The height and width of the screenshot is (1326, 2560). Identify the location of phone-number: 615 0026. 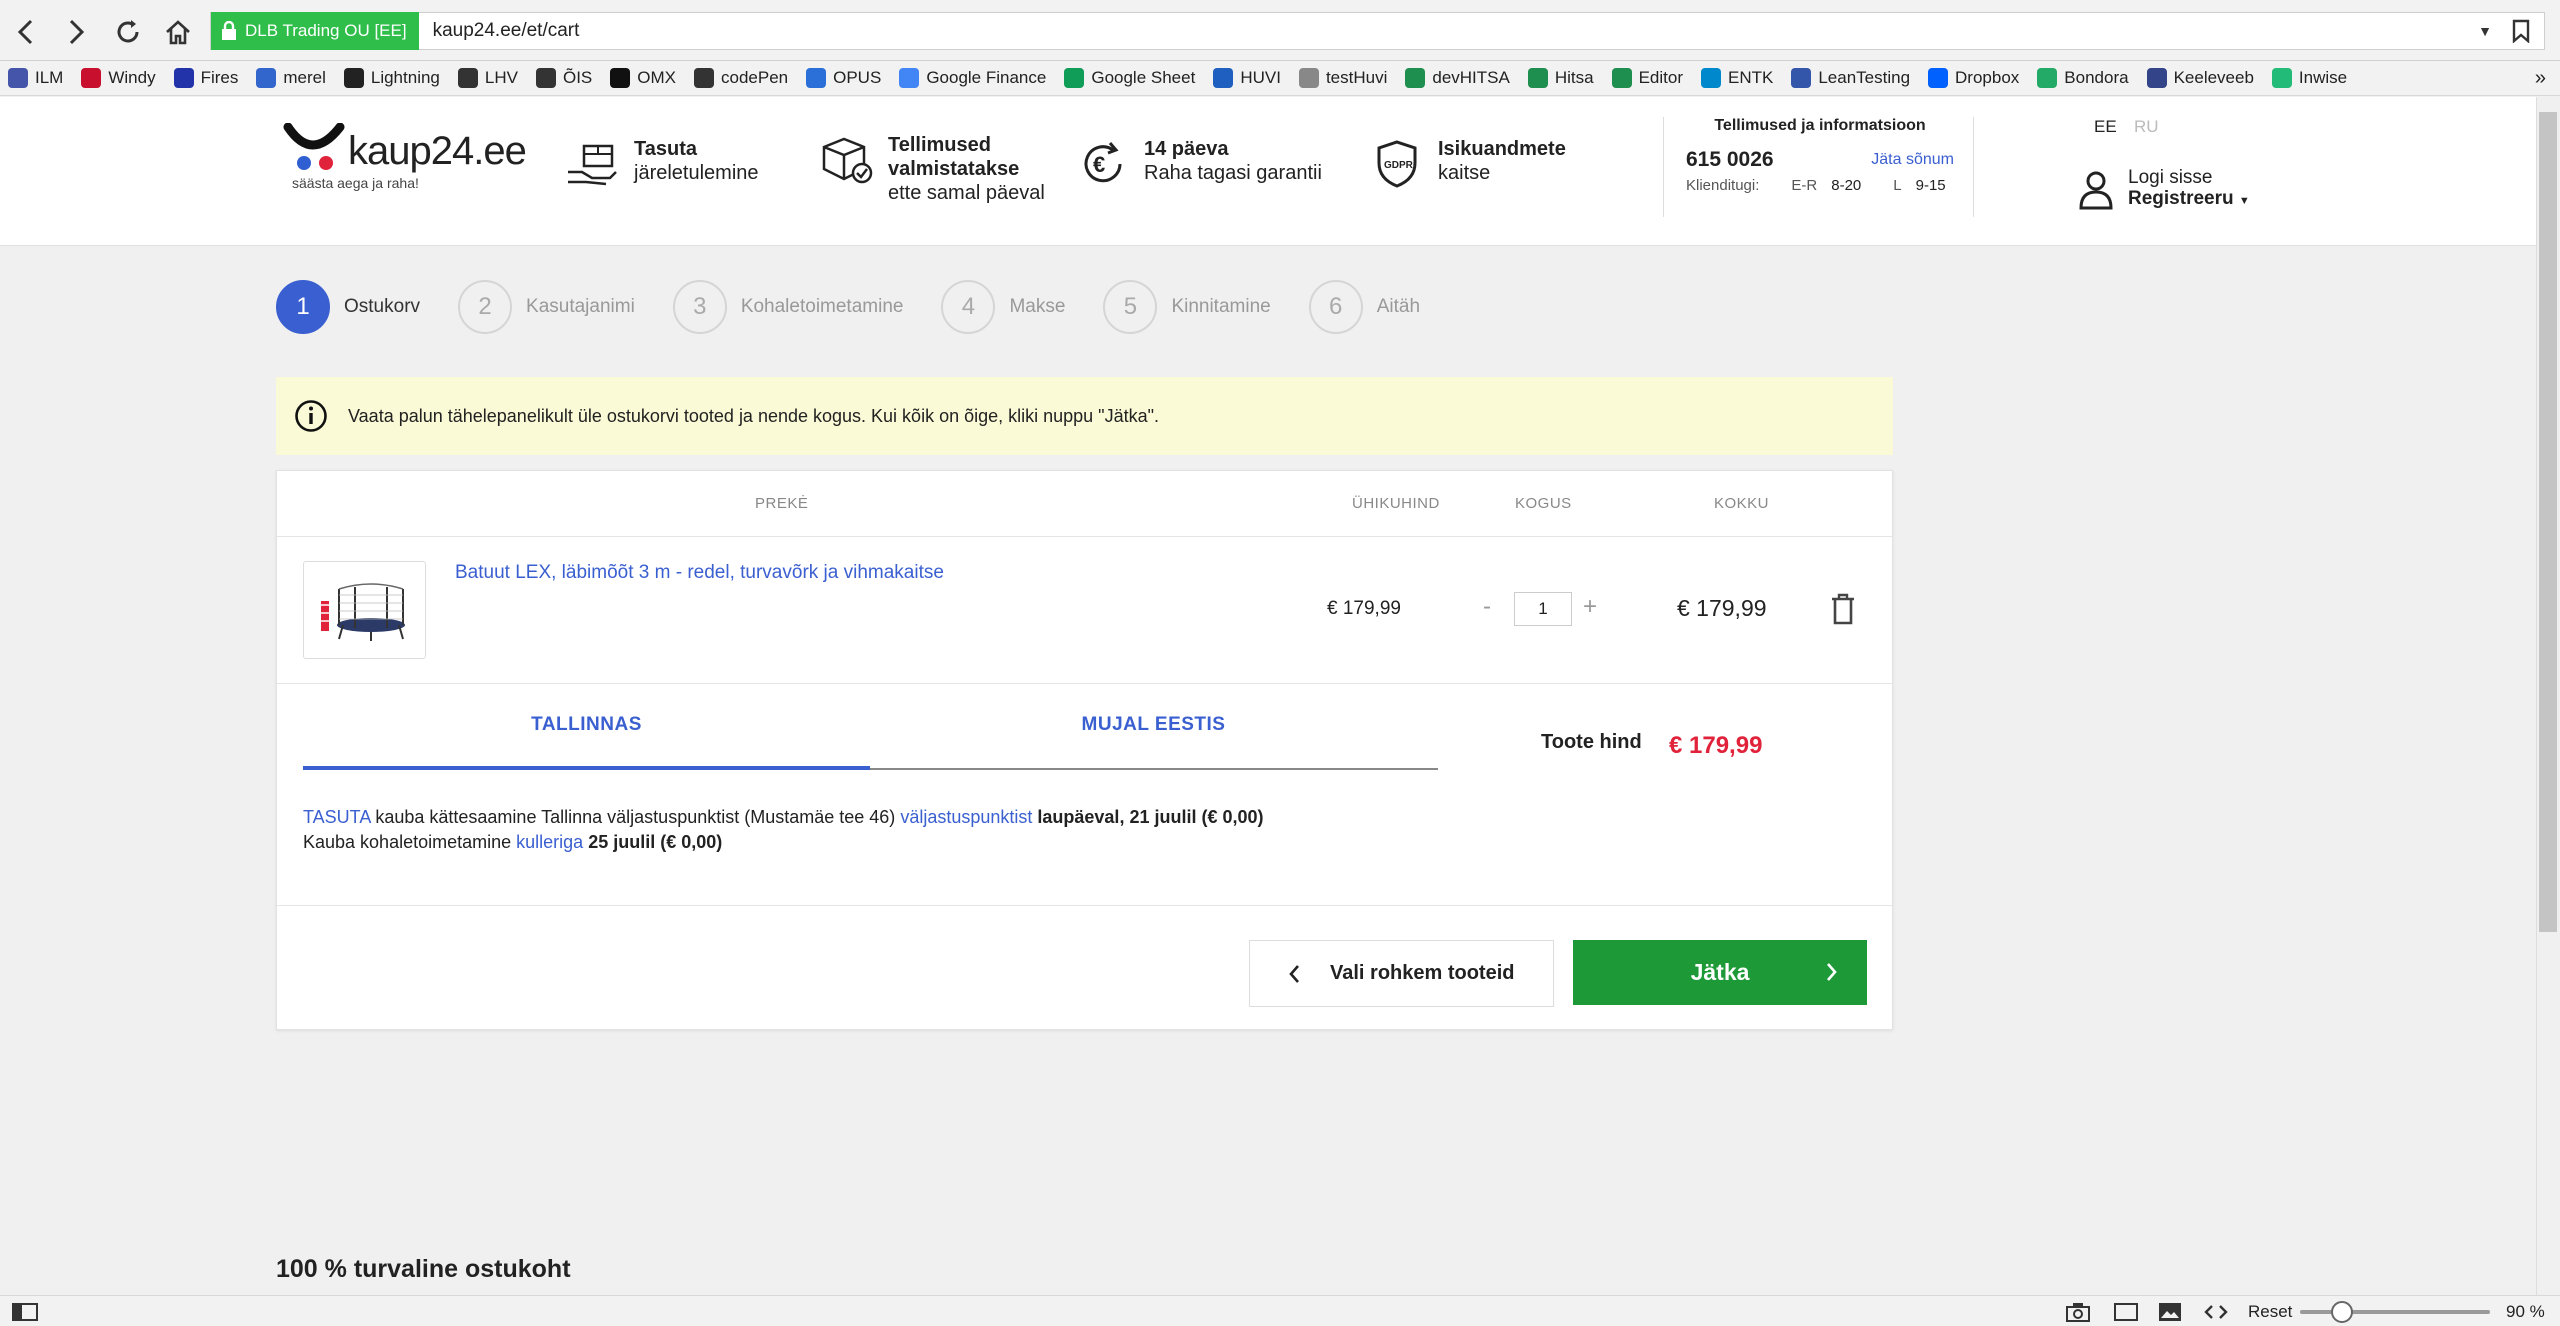
(1730, 160).